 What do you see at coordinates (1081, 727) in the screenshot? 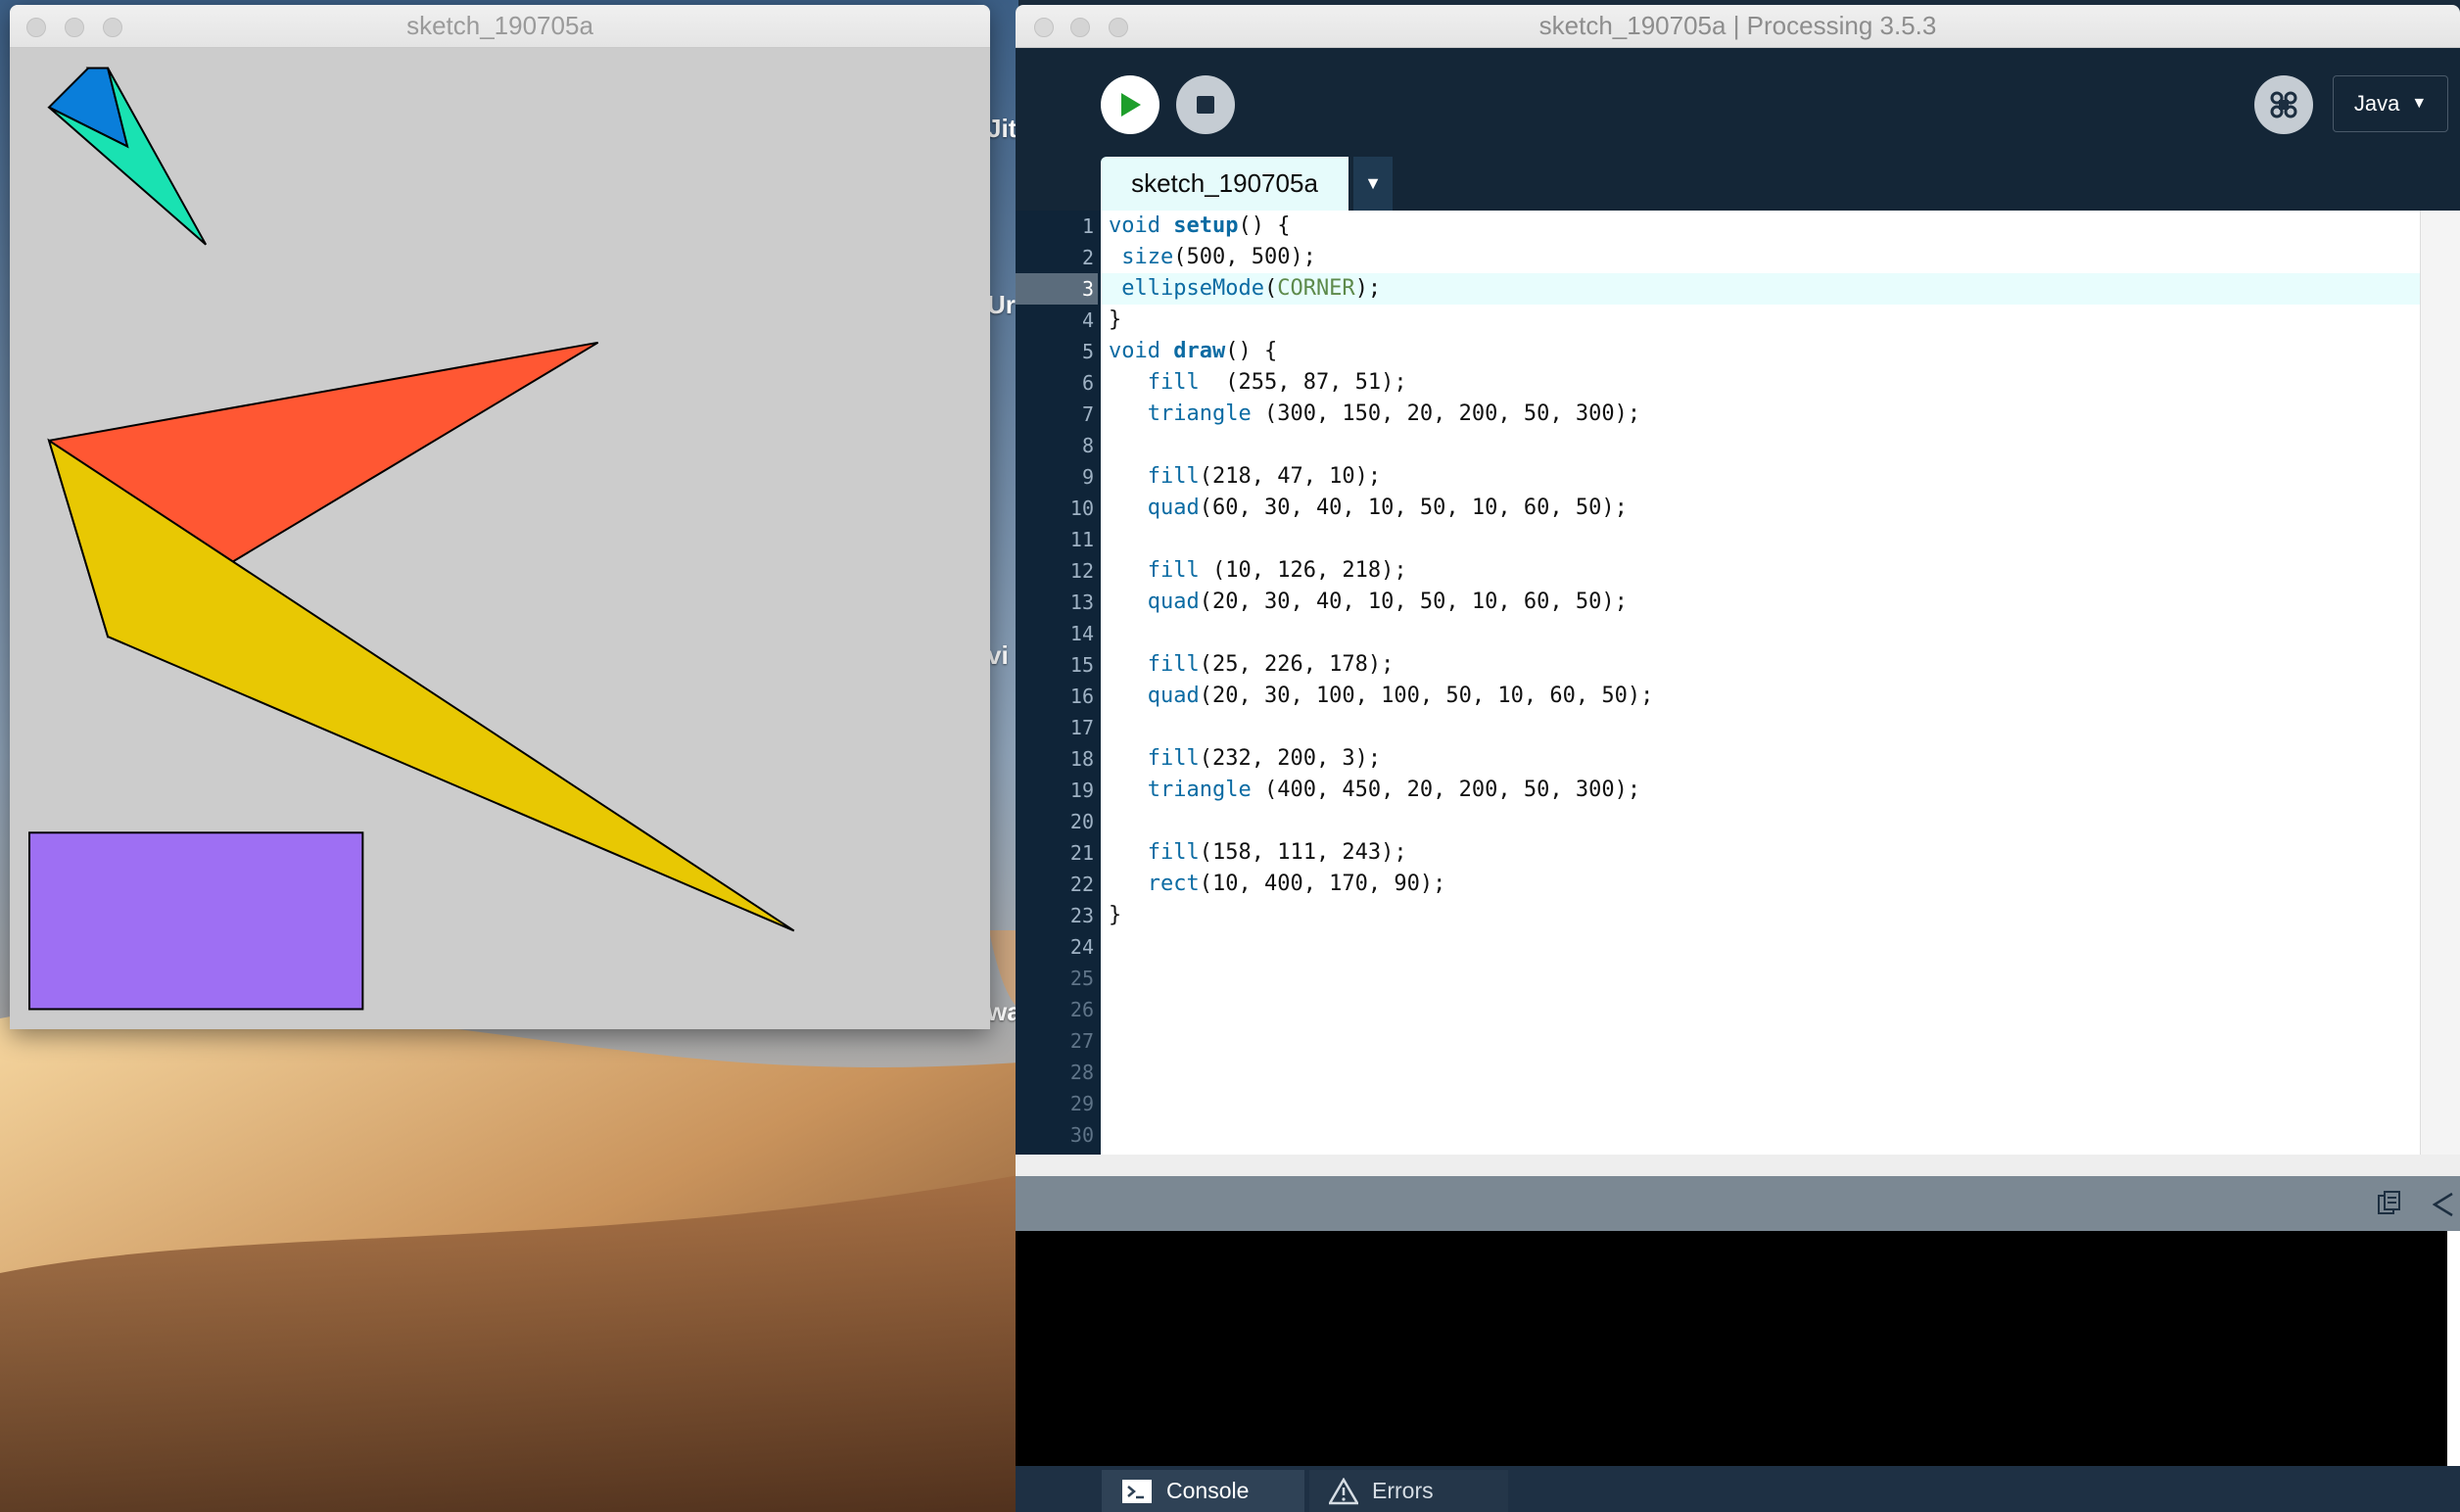
I see `line-number: 17` at bounding box center [1081, 727].